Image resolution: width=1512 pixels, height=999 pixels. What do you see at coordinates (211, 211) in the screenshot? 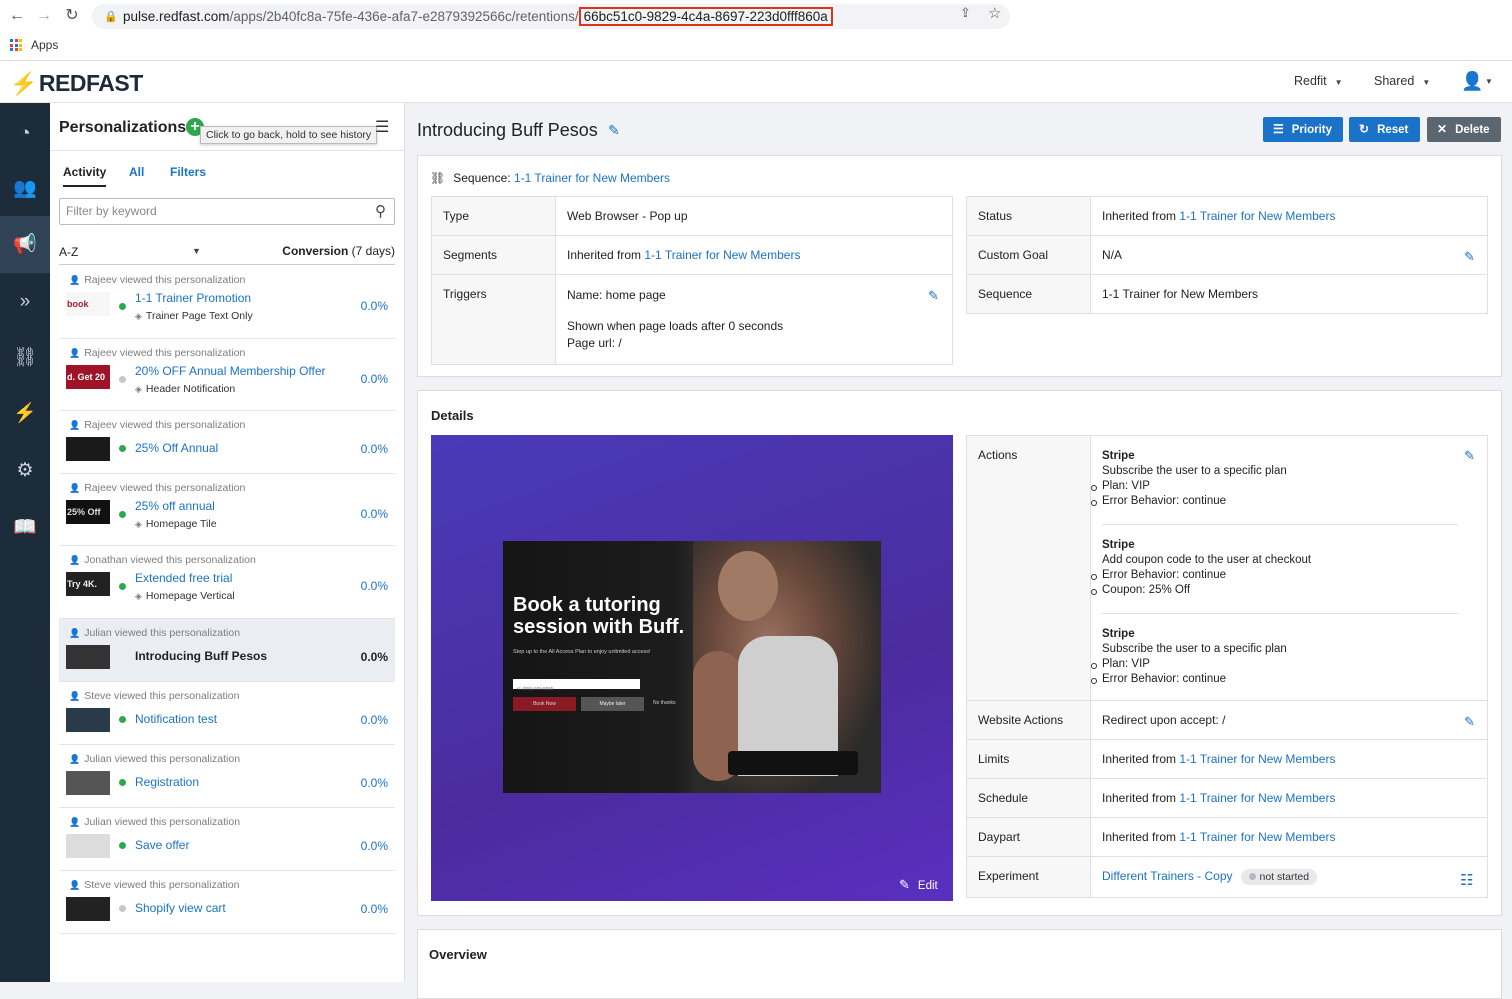
I see `filter-input` at bounding box center [211, 211].